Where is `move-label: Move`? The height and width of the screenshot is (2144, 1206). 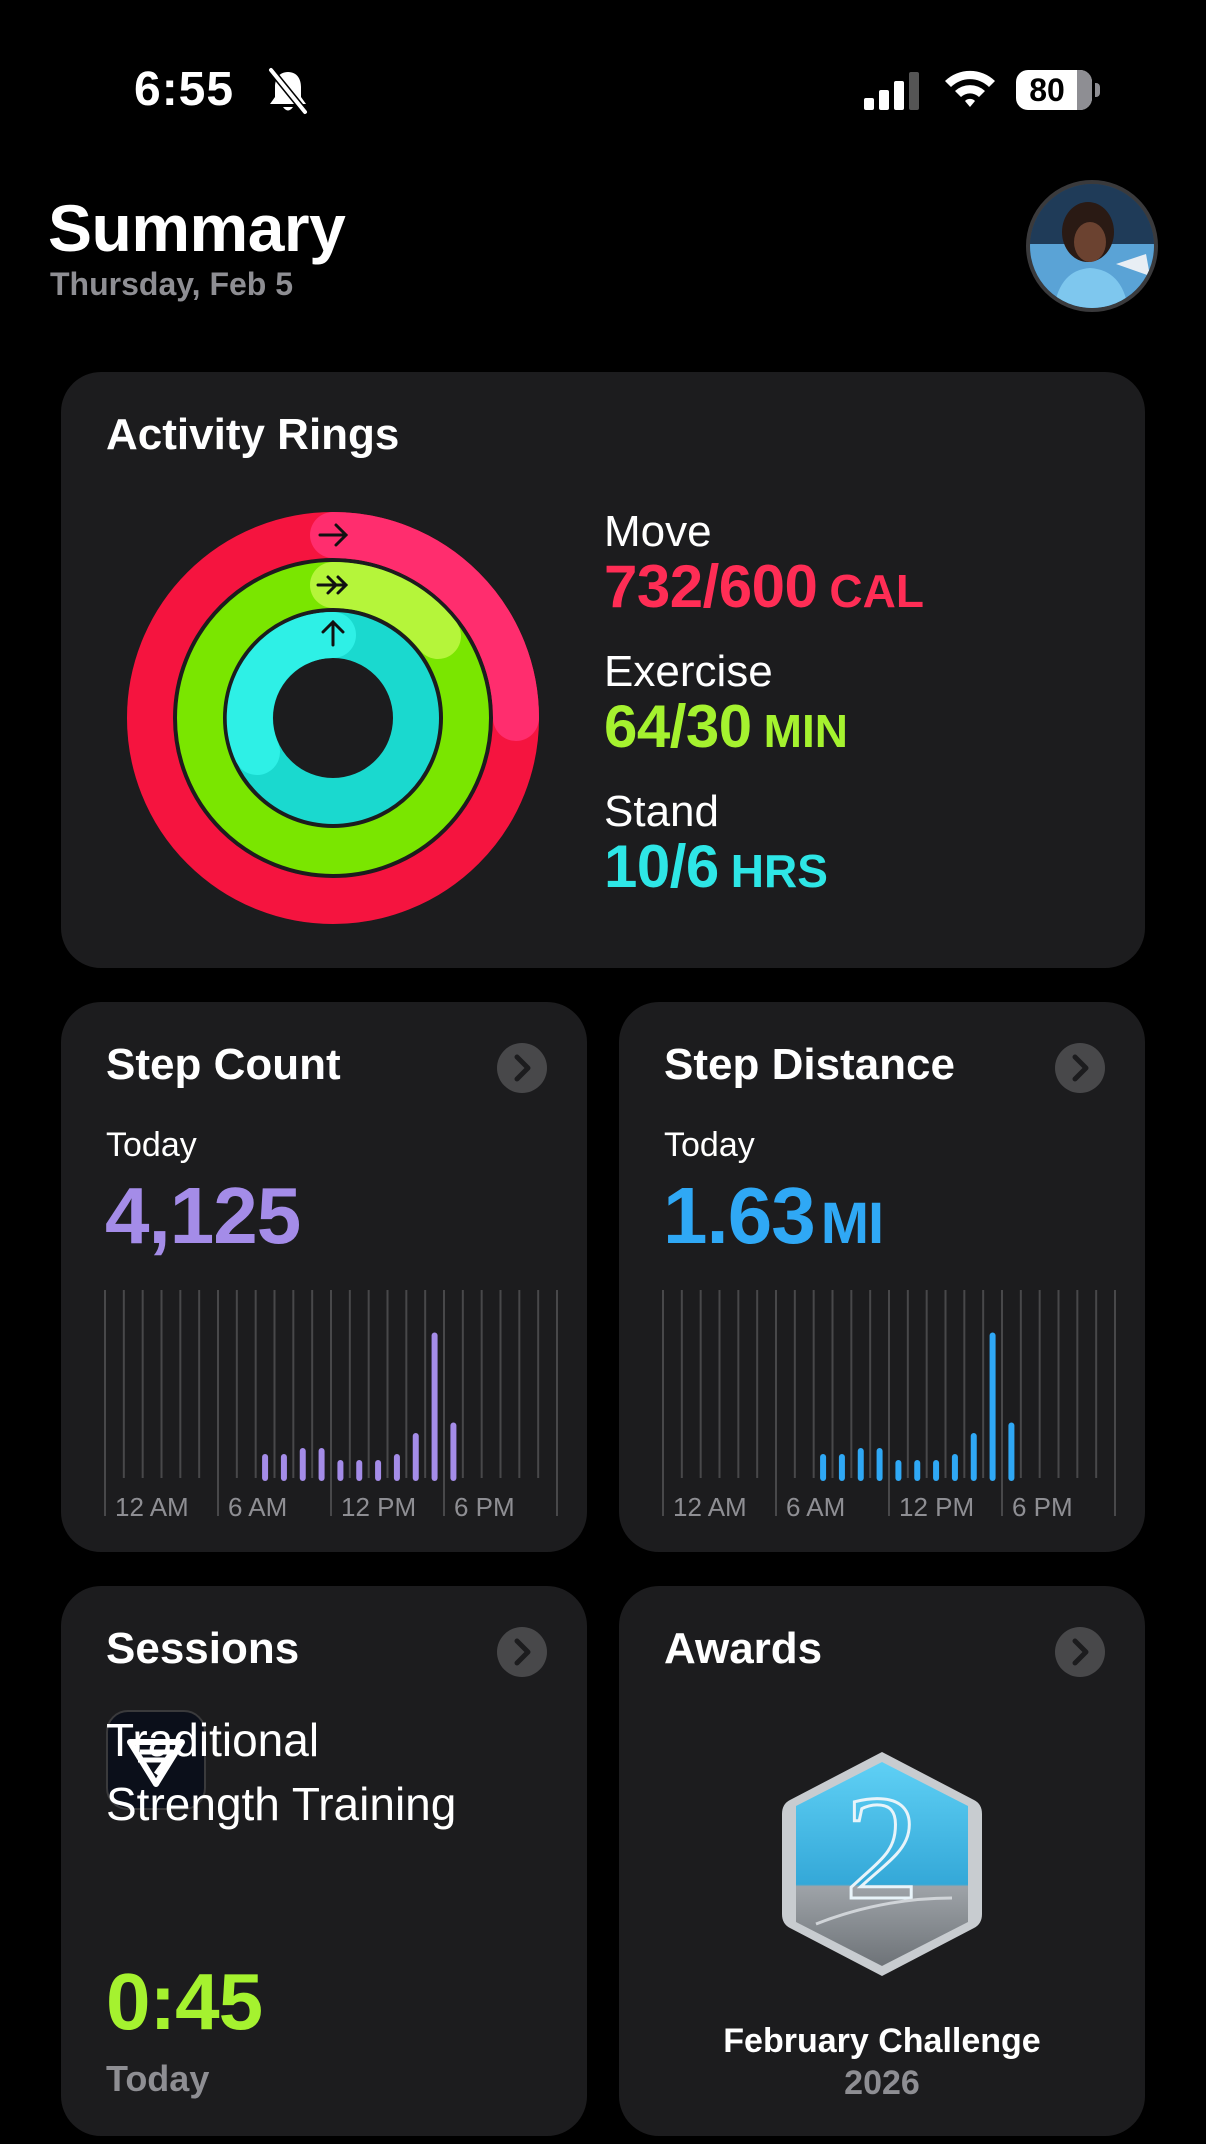
move-label: Move is located at coordinates (658, 531).